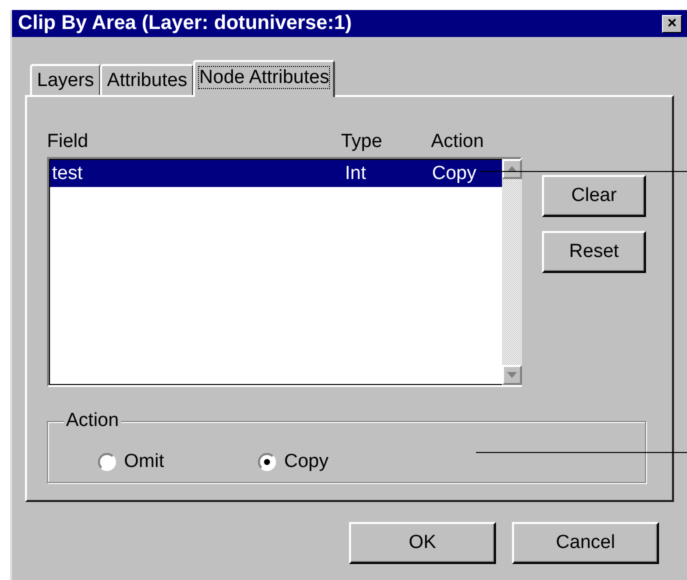 Image resolution: width=687 pixels, height=580 pixels. What do you see at coordinates (68, 173) in the screenshot?
I see `list-cell-text: test` at bounding box center [68, 173].